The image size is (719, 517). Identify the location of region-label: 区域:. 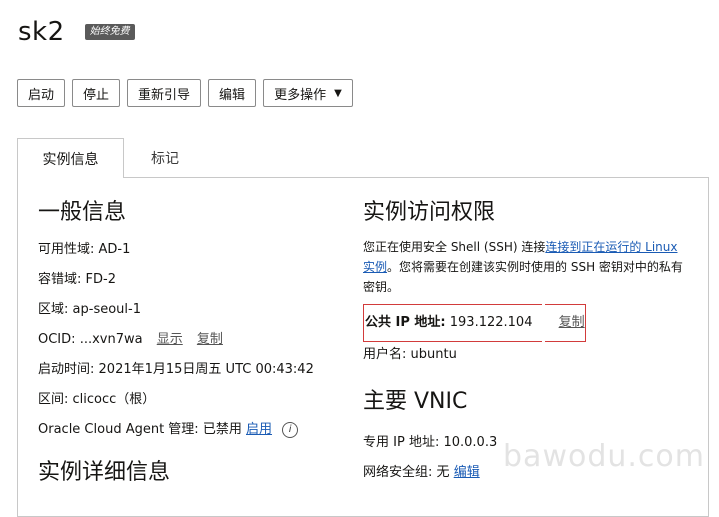
(53, 309).